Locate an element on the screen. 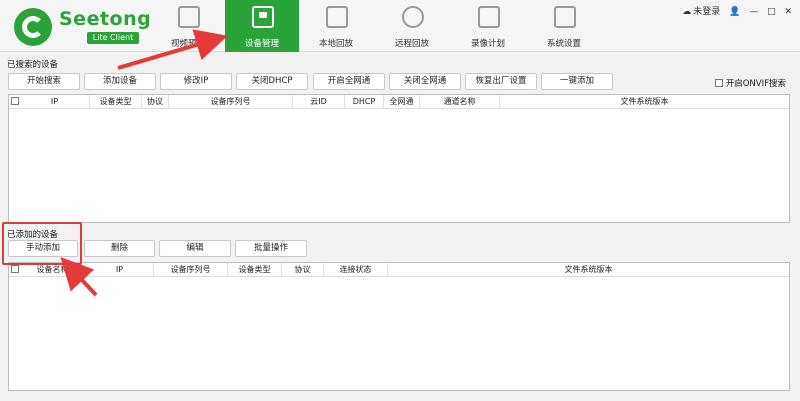  edit-button: 编辑 is located at coordinates (195, 248).